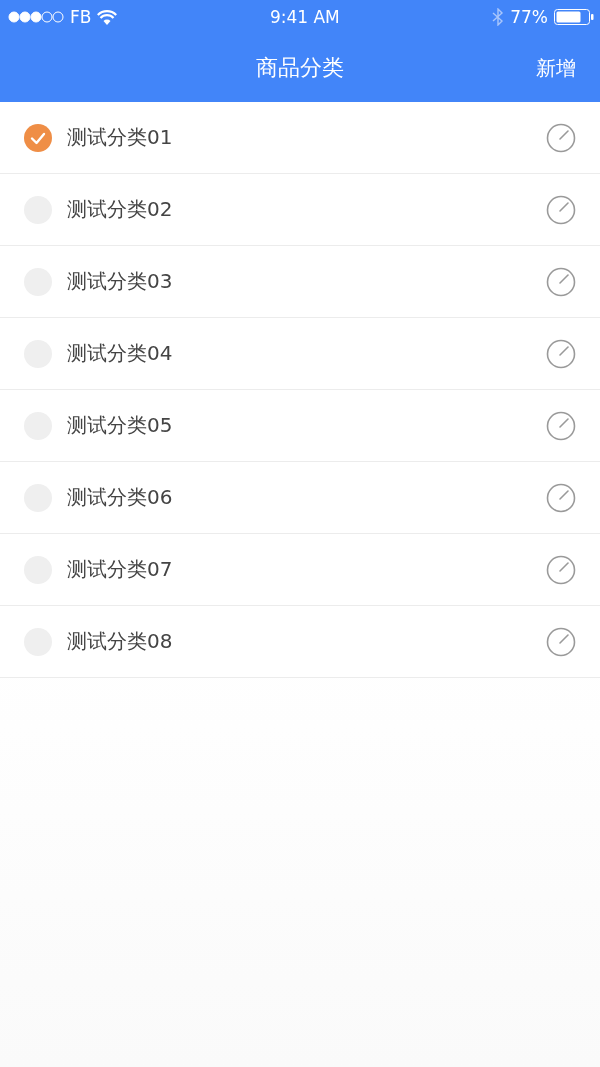 The image size is (600, 1067). I want to click on carrier-name: FB, so click(81, 17).